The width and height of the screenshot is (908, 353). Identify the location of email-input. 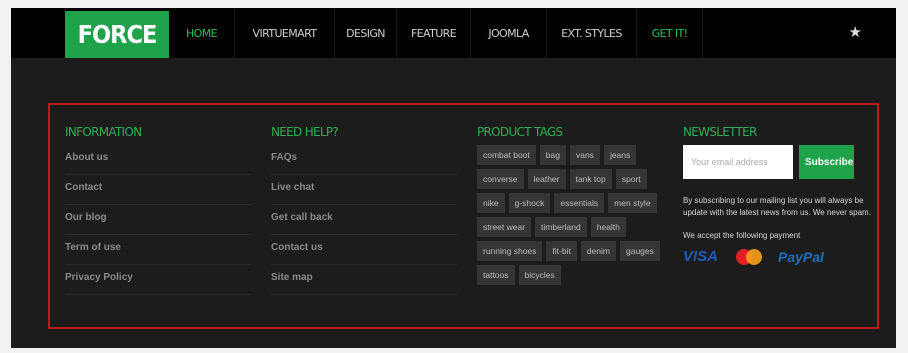
(738, 162).